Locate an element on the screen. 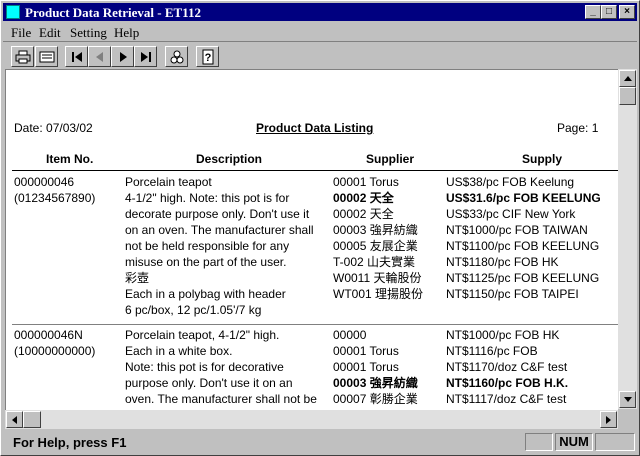  preview-icon is located at coordinates (46, 56).